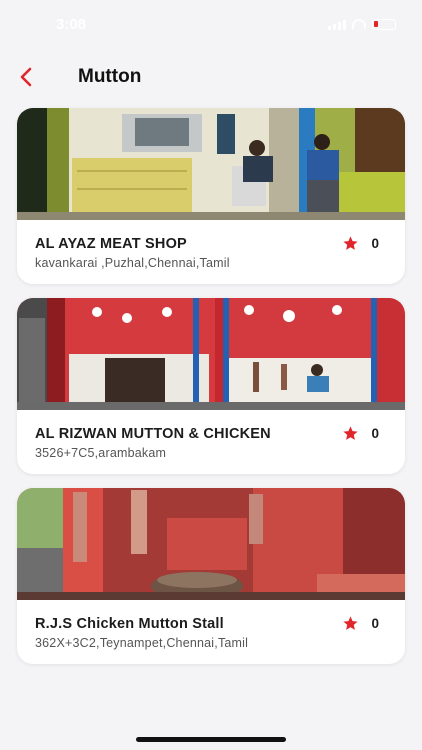 This screenshot has height=750, width=422. What do you see at coordinates (211, 77) in the screenshot?
I see `header: Mutton` at bounding box center [211, 77].